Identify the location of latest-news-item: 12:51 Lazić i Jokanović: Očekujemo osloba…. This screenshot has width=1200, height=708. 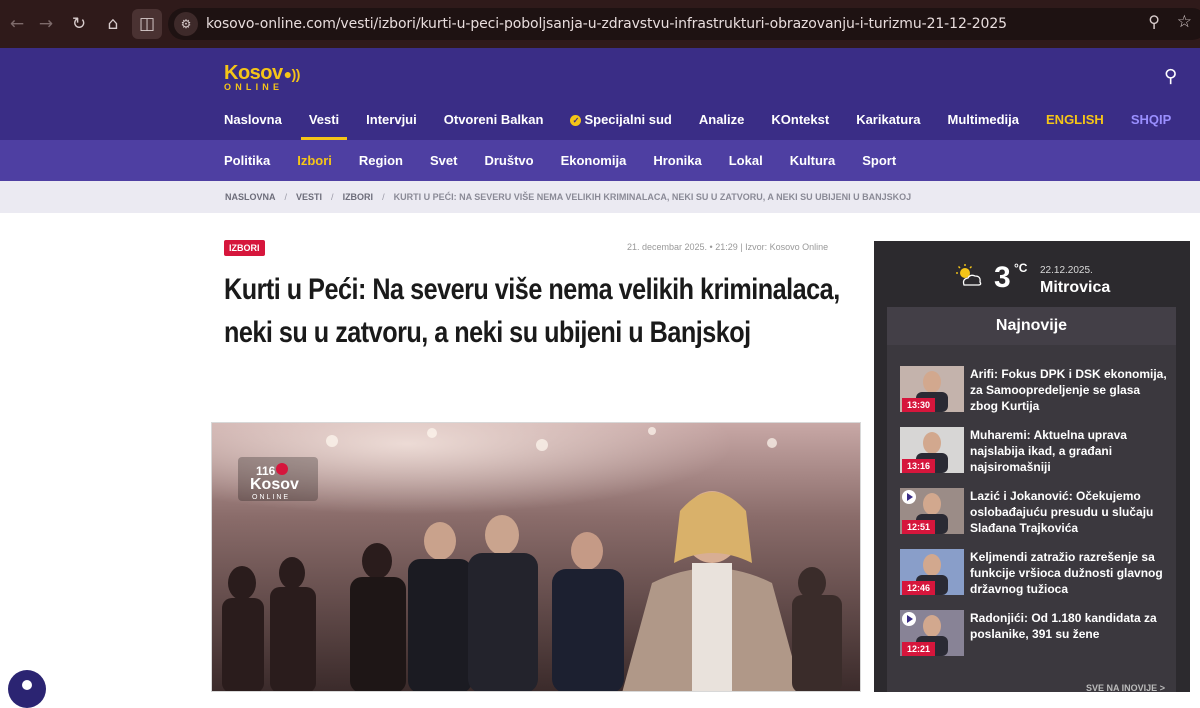
(1035, 516).